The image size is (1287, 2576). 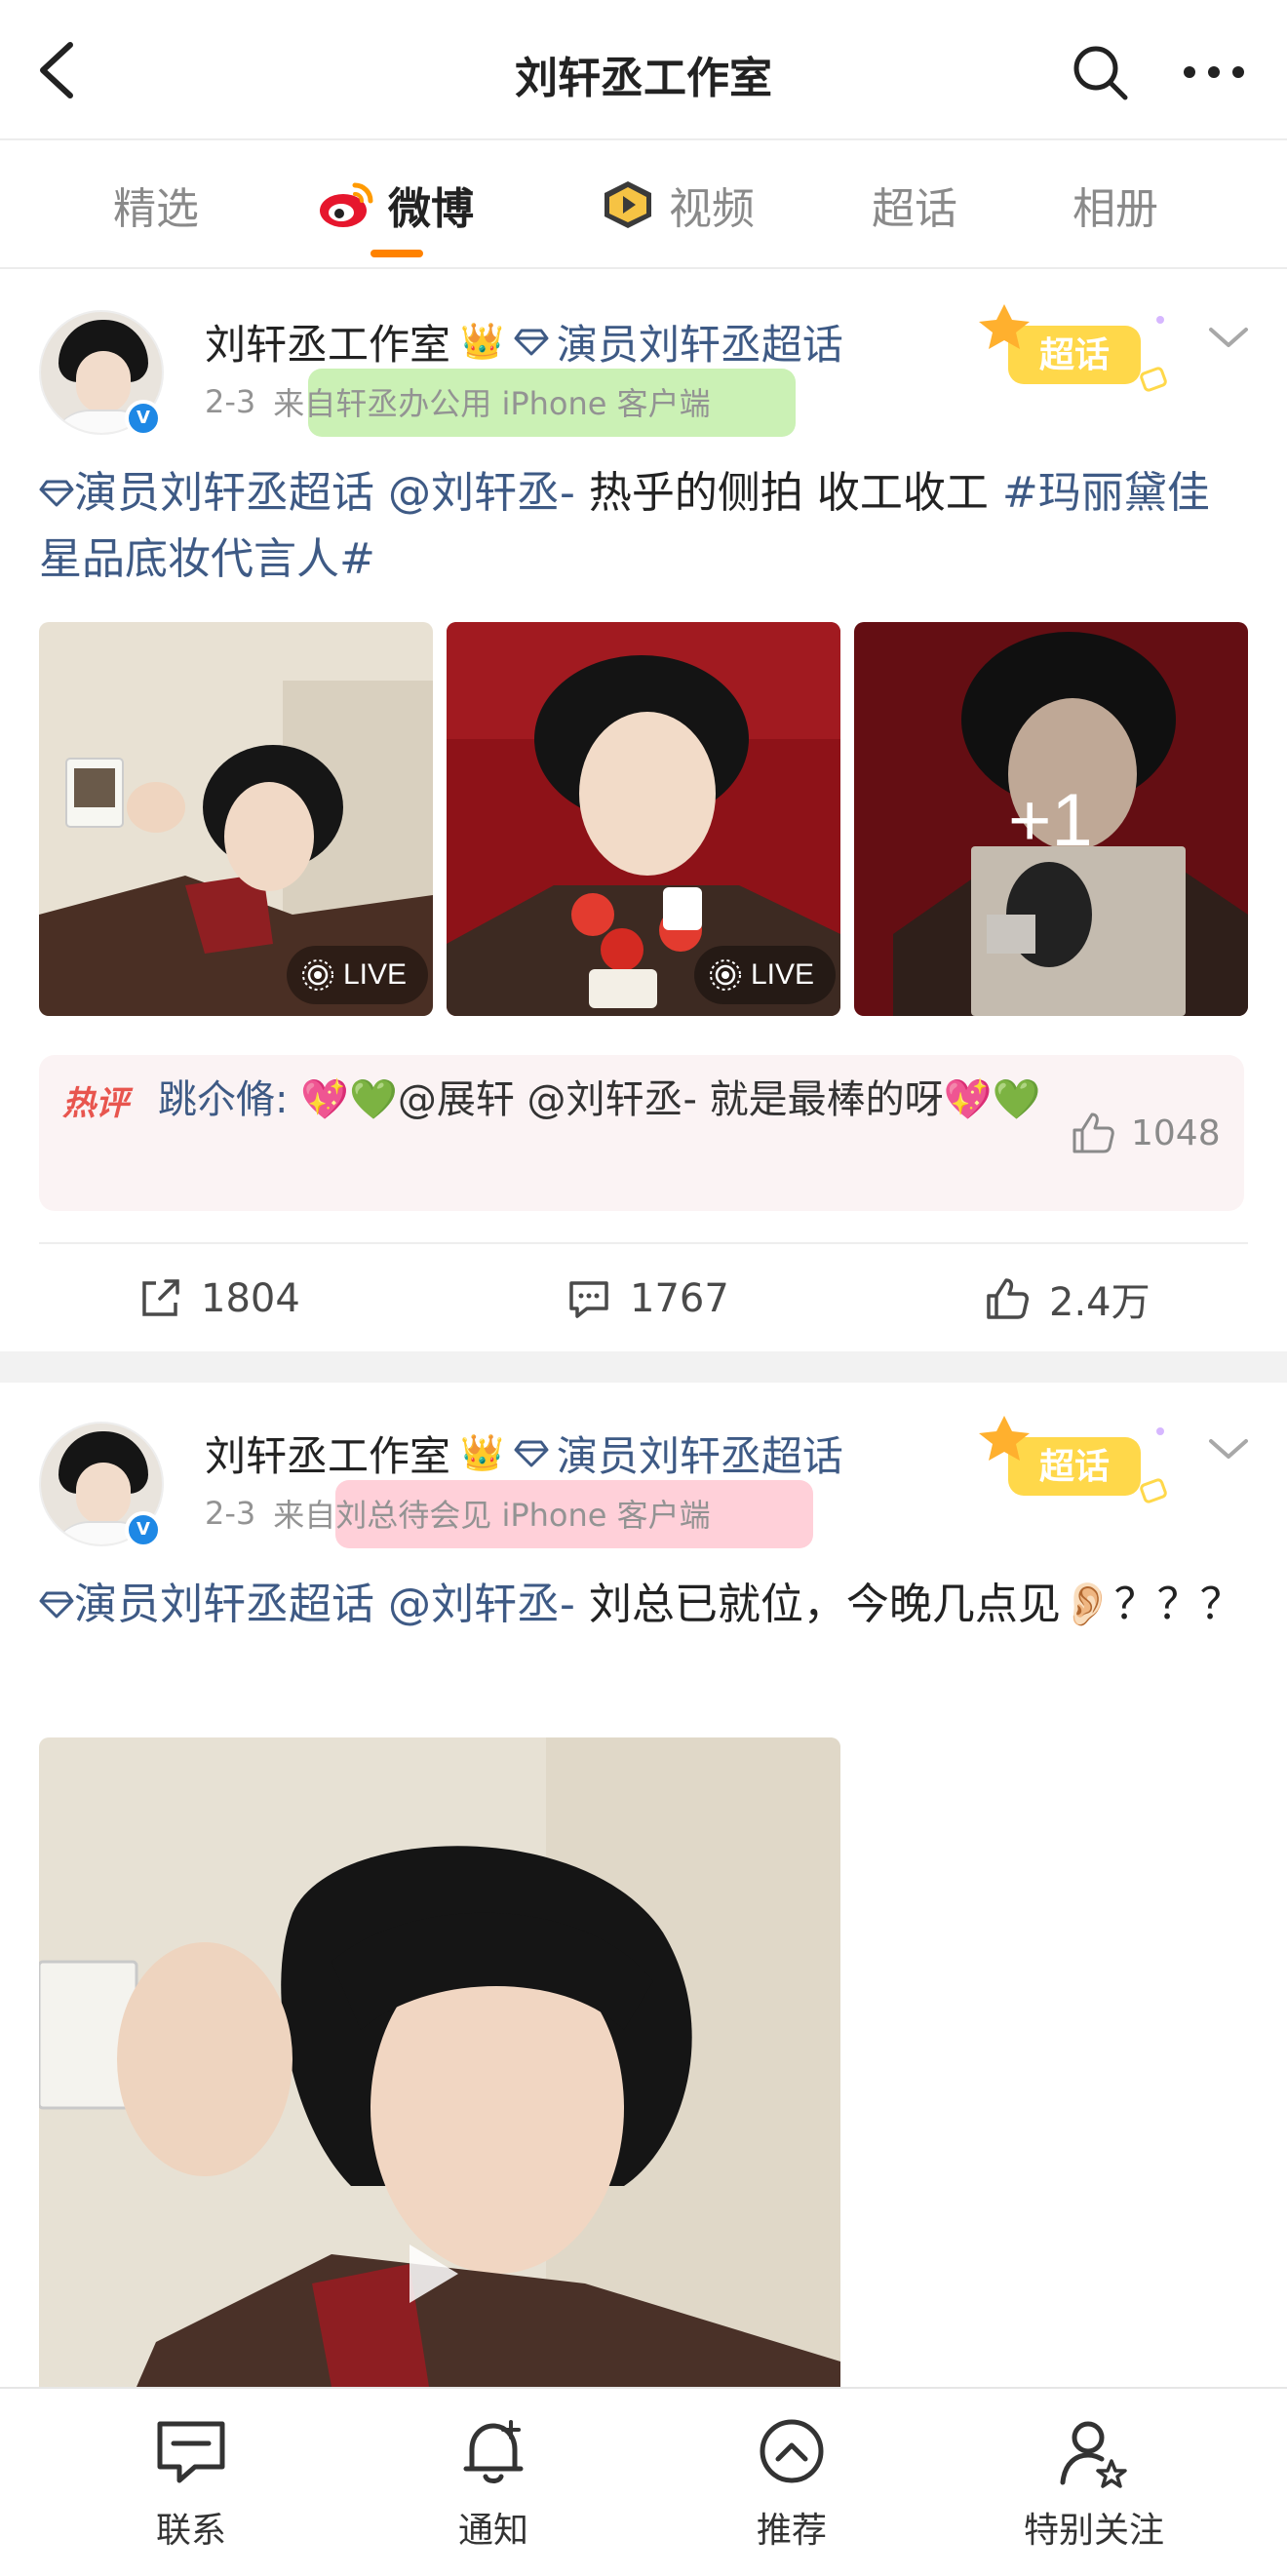 What do you see at coordinates (908, 1604) in the screenshot?
I see `post-body: 刘总已就位，今晚几点见👂🏻？？？` at bounding box center [908, 1604].